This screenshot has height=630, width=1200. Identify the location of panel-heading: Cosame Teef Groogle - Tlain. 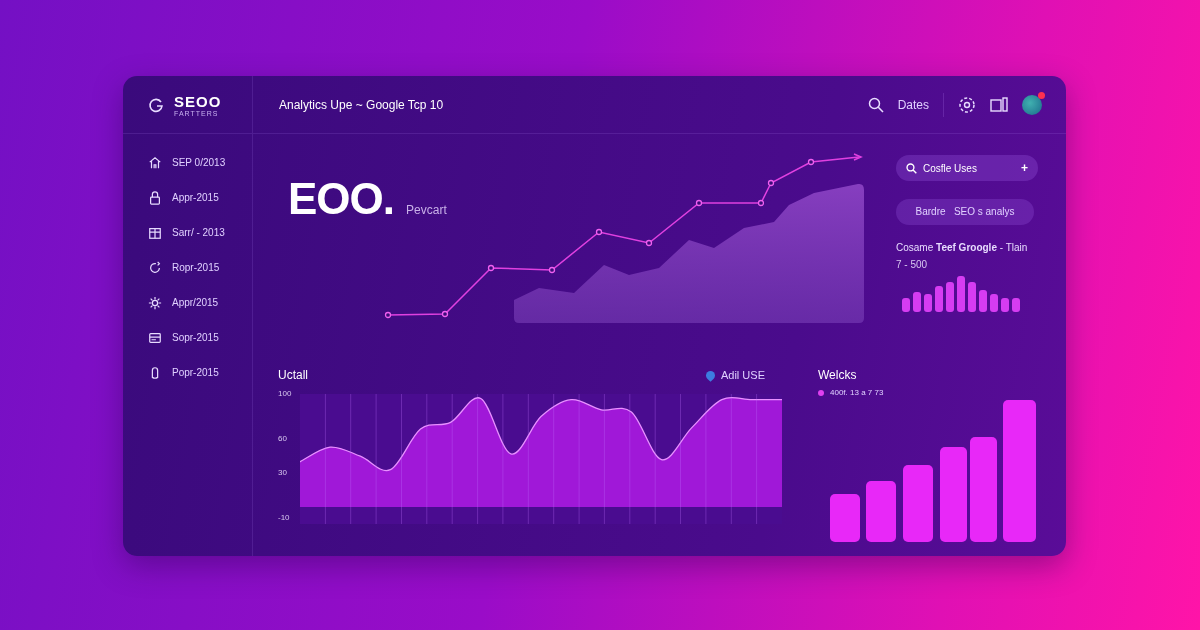
(962, 247).